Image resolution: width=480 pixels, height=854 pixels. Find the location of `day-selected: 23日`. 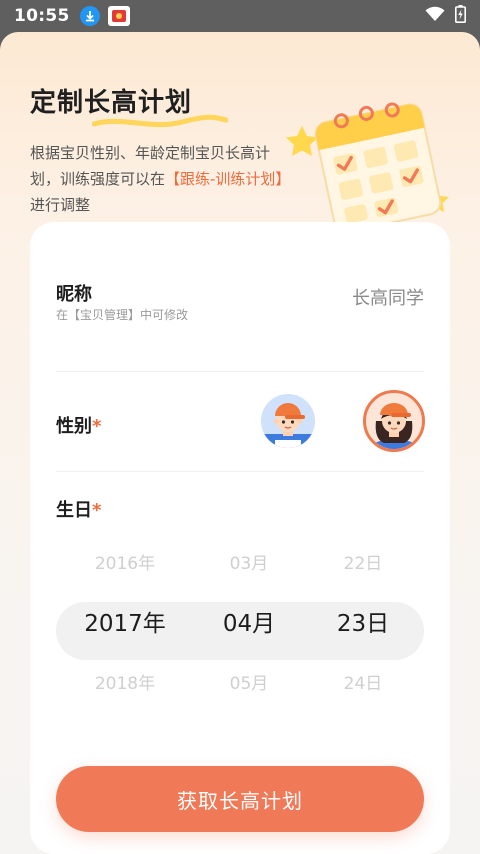

day-selected: 23日 is located at coordinates (363, 624).